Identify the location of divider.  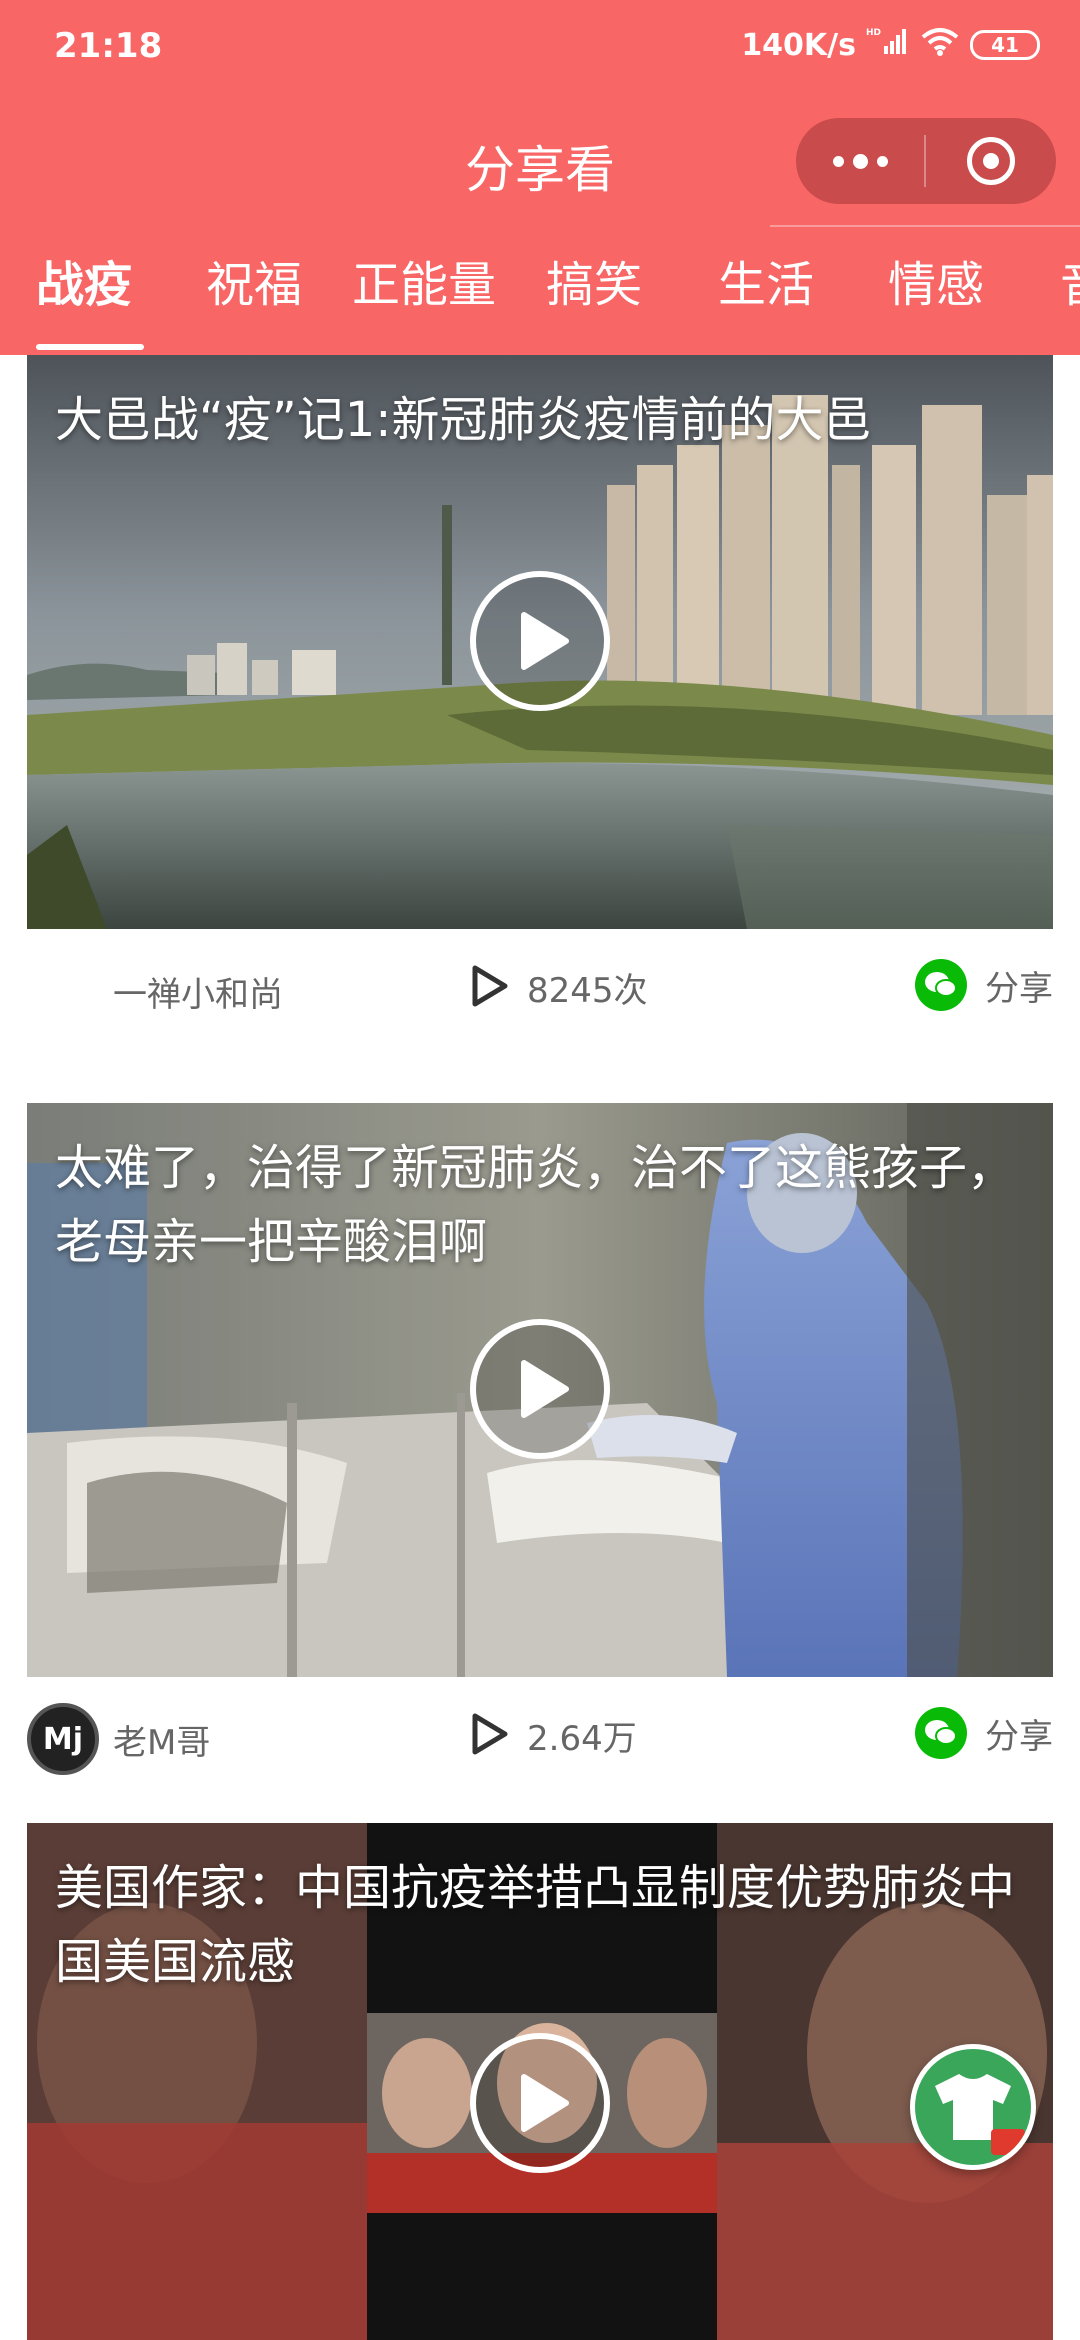
(925, 226).